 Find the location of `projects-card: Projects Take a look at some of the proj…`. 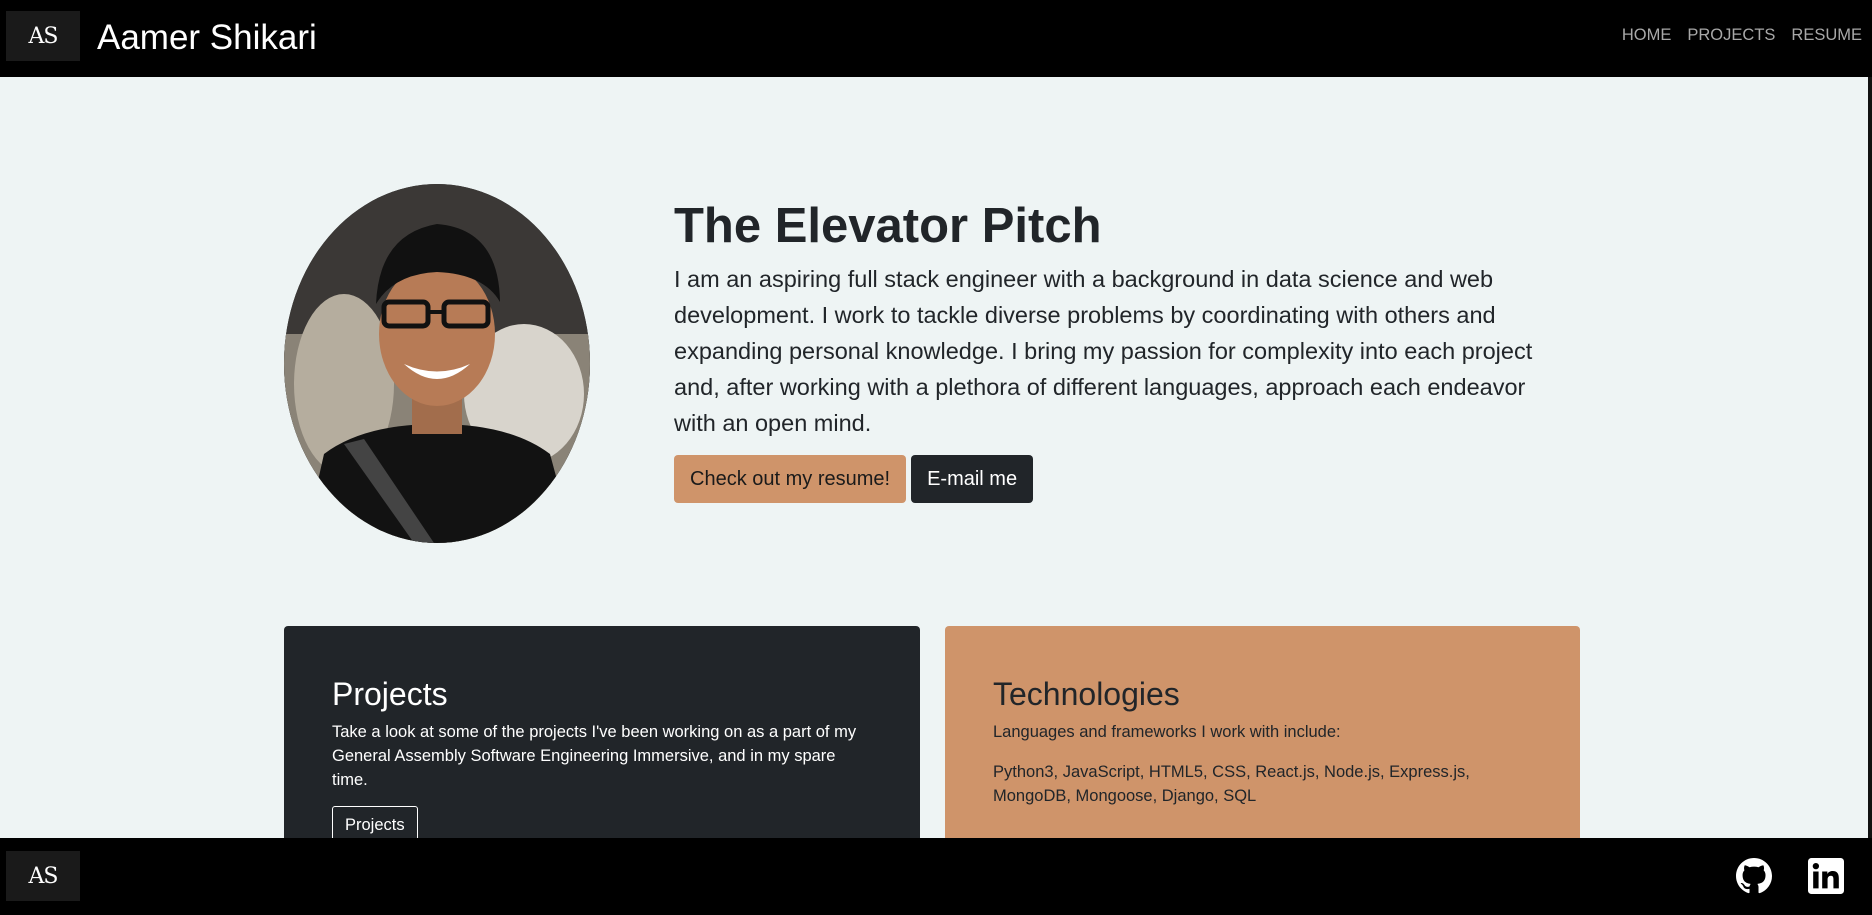

projects-card: Projects Take a look at some of the proj… is located at coordinates (602, 735).